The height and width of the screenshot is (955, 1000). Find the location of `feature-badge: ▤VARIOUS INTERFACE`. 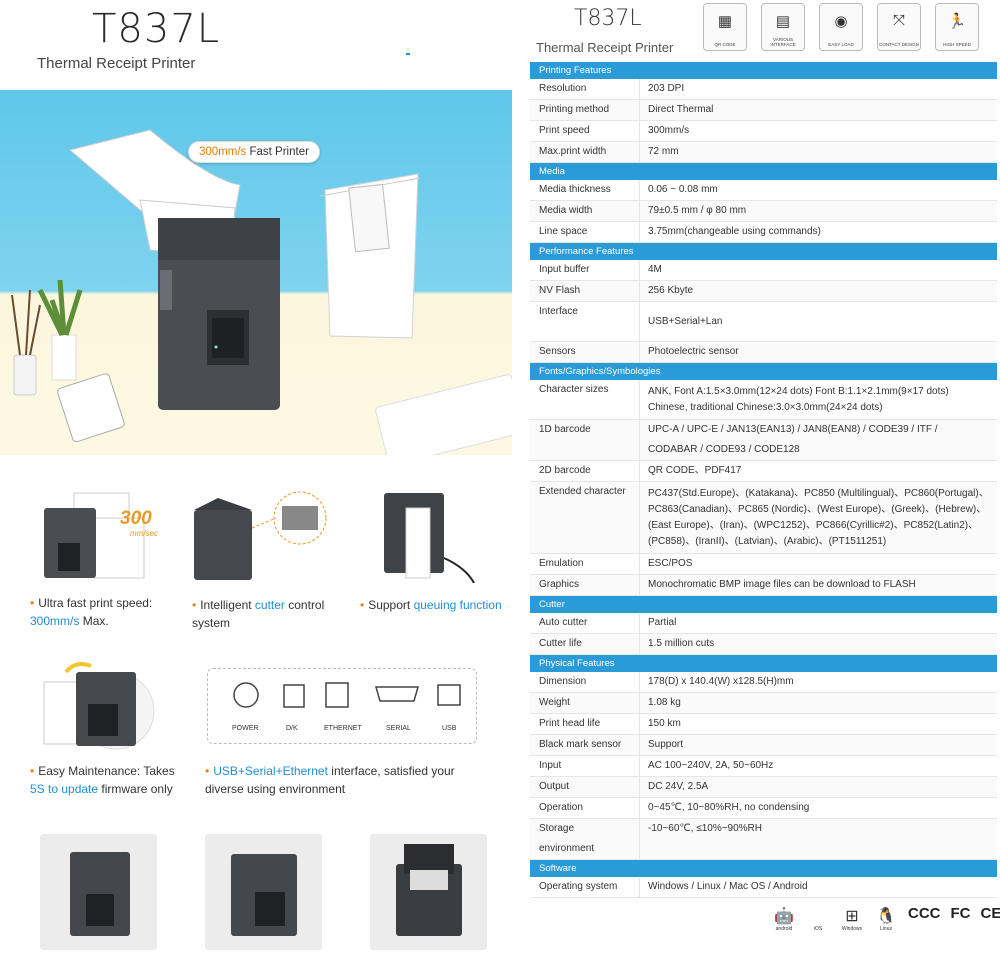

feature-badge: ▤VARIOUS INTERFACE is located at coordinates (783, 27).